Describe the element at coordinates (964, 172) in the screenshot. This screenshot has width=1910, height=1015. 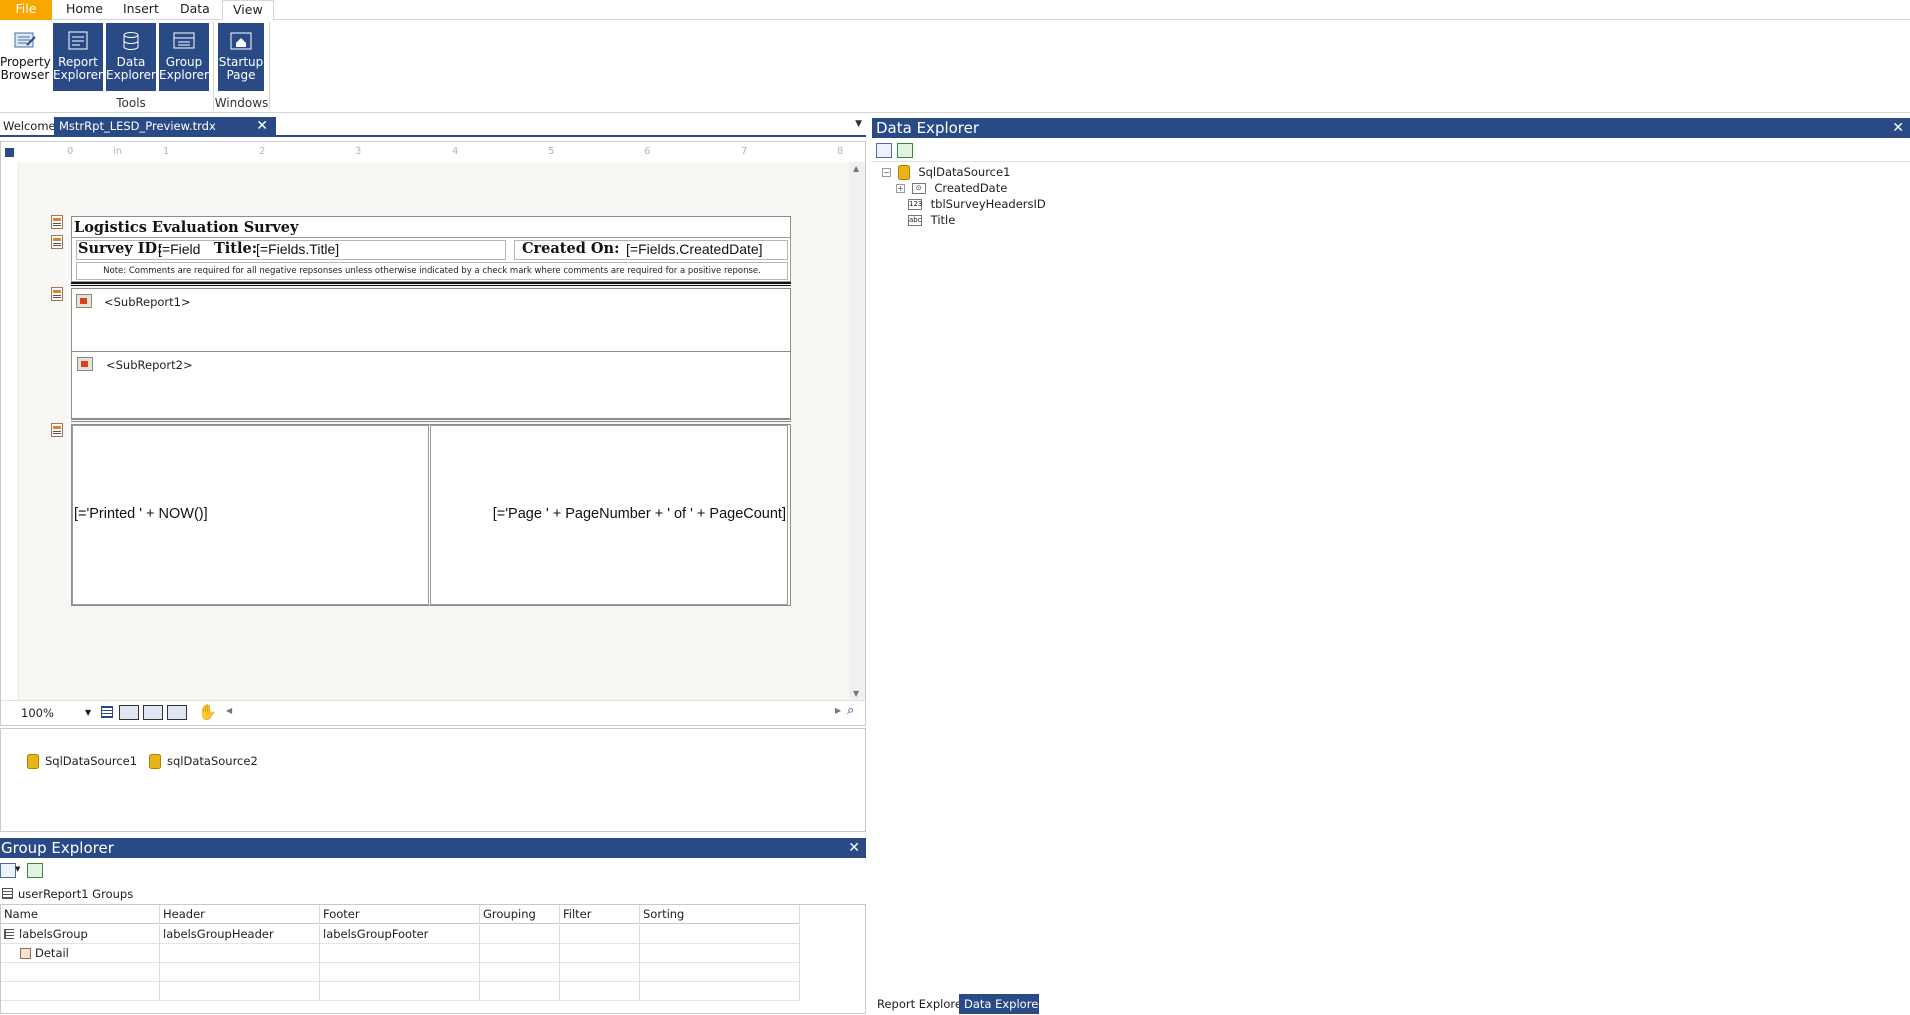
I see `datasource-label: SqlDataSource1` at that location.